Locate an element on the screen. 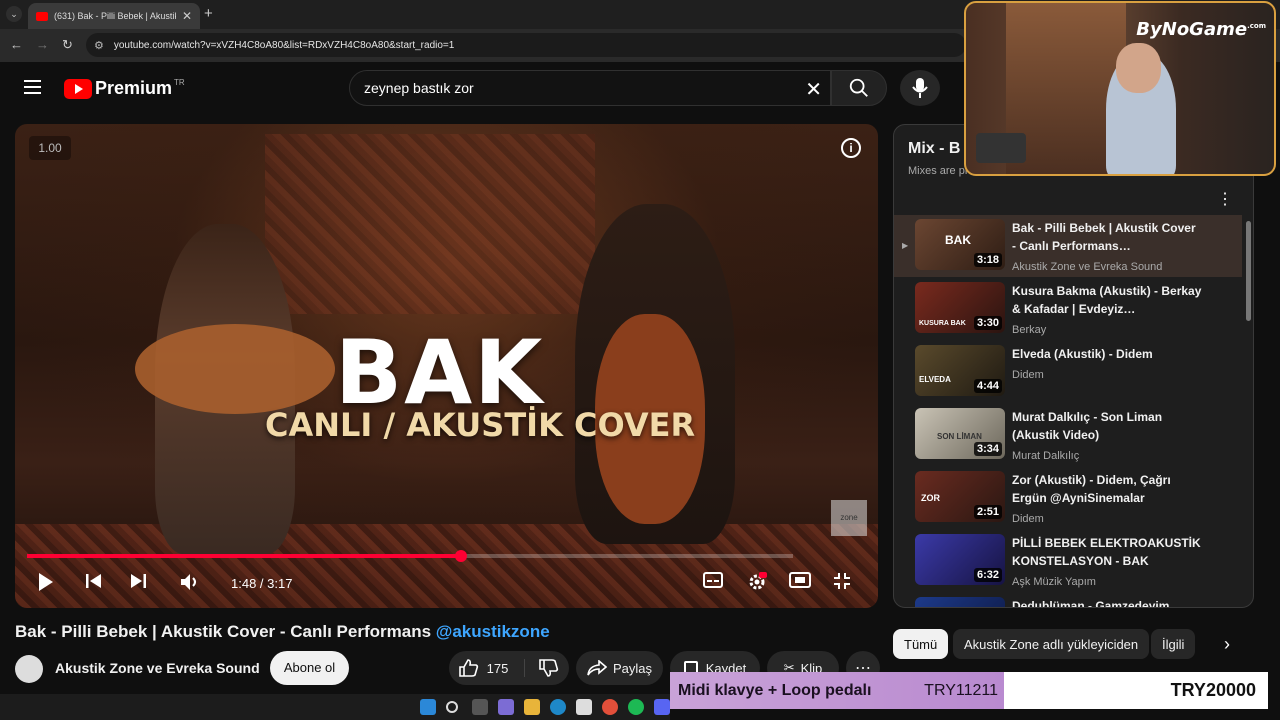 The height and width of the screenshot is (720, 1280). chrome-icon is located at coordinates (610, 707).